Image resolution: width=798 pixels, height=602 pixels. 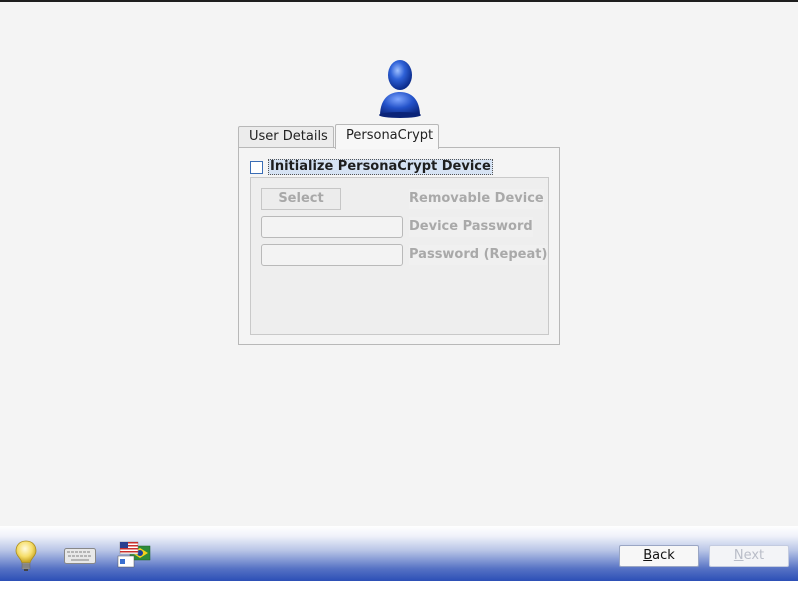 I want to click on initialize-row: Initialize PersonaCrypt Device, so click(x=371, y=167).